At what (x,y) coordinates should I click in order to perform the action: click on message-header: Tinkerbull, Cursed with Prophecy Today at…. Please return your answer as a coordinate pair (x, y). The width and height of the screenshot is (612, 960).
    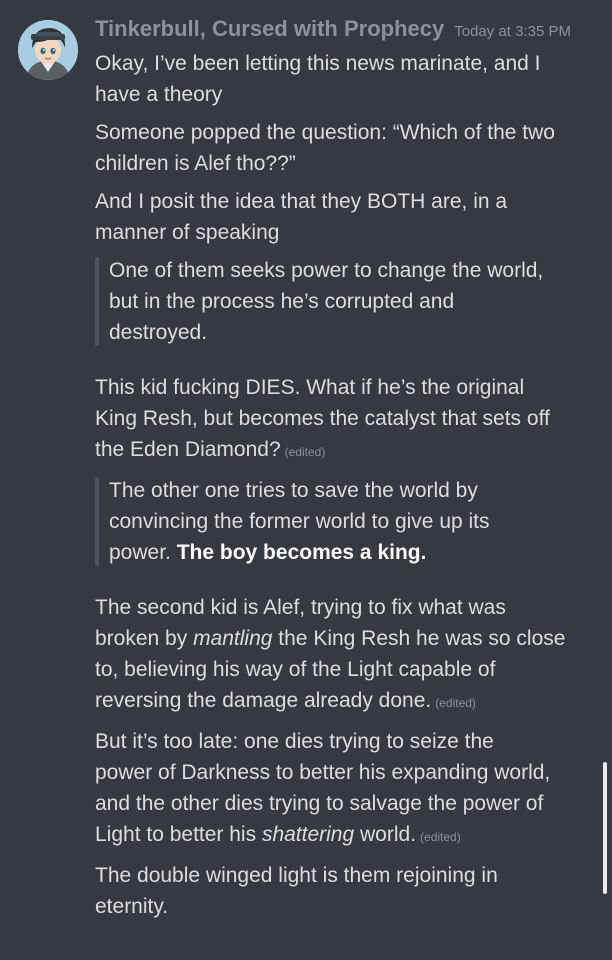
    Looking at the image, I should click on (333, 29).